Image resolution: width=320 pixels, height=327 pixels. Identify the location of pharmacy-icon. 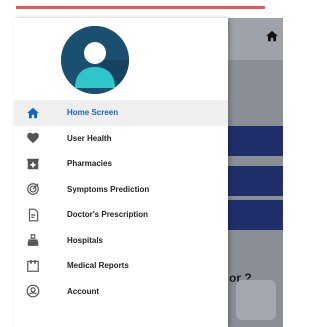
(33, 164).